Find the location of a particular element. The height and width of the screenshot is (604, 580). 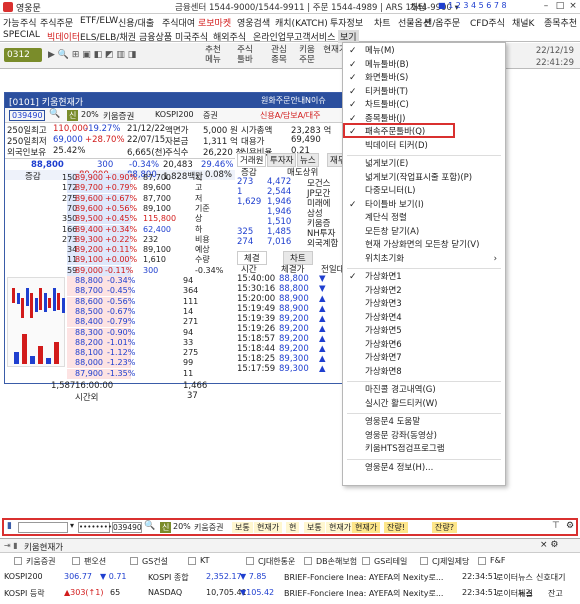

pin-icon: ⊤ is located at coordinates (556, 526).